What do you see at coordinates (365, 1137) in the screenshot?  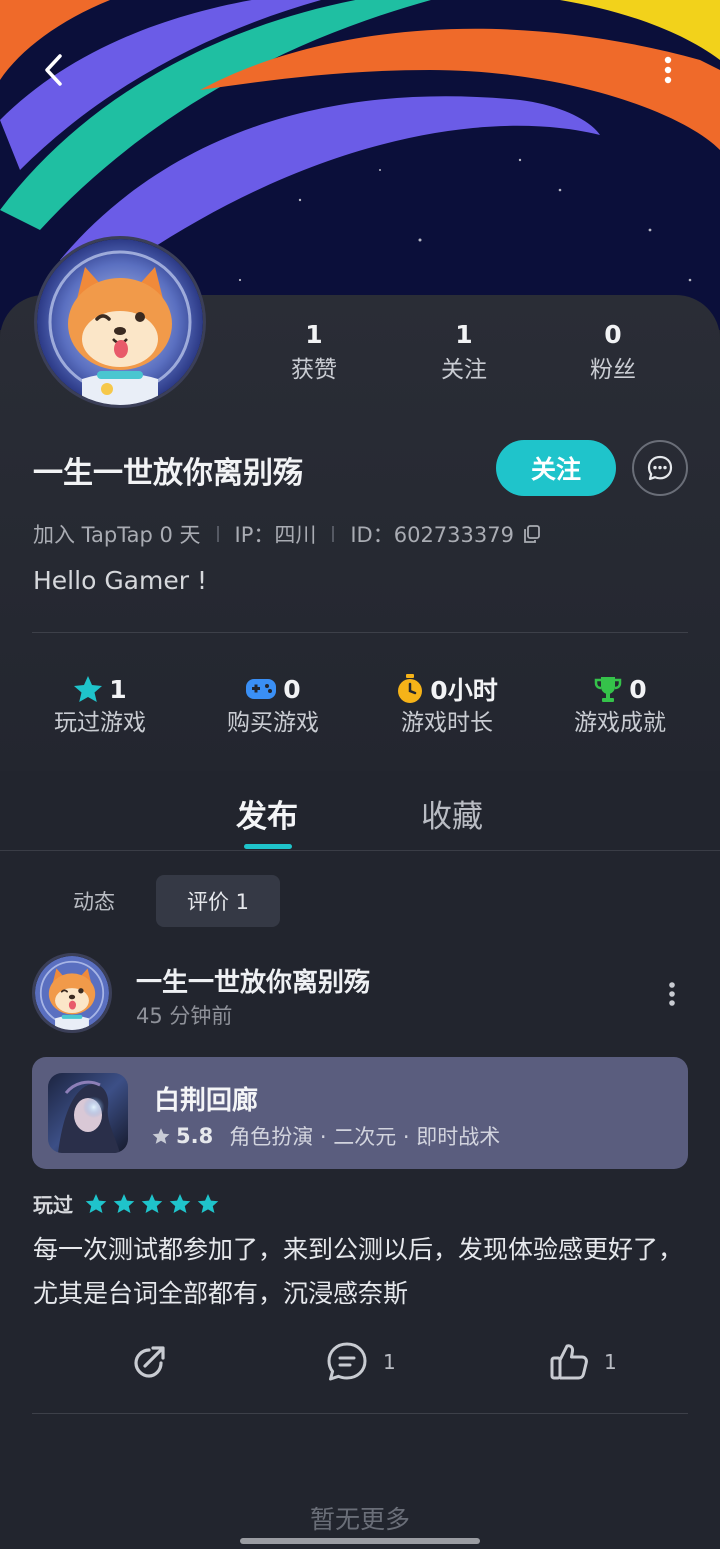 I see `game-tags: 角色扮演 · 二次元 · 即时战术` at bounding box center [365, 1137].